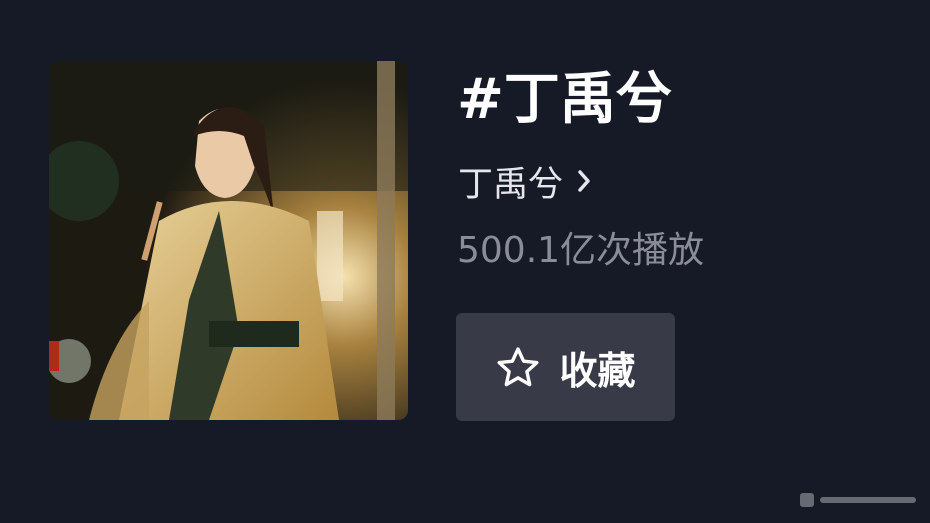 Image resolution: width=930 pixels, height=523 pixels. What do you see at coordinates (518, 367) in the screenshot?
I see `star-outline-icon` at bounding box center [518, 367].